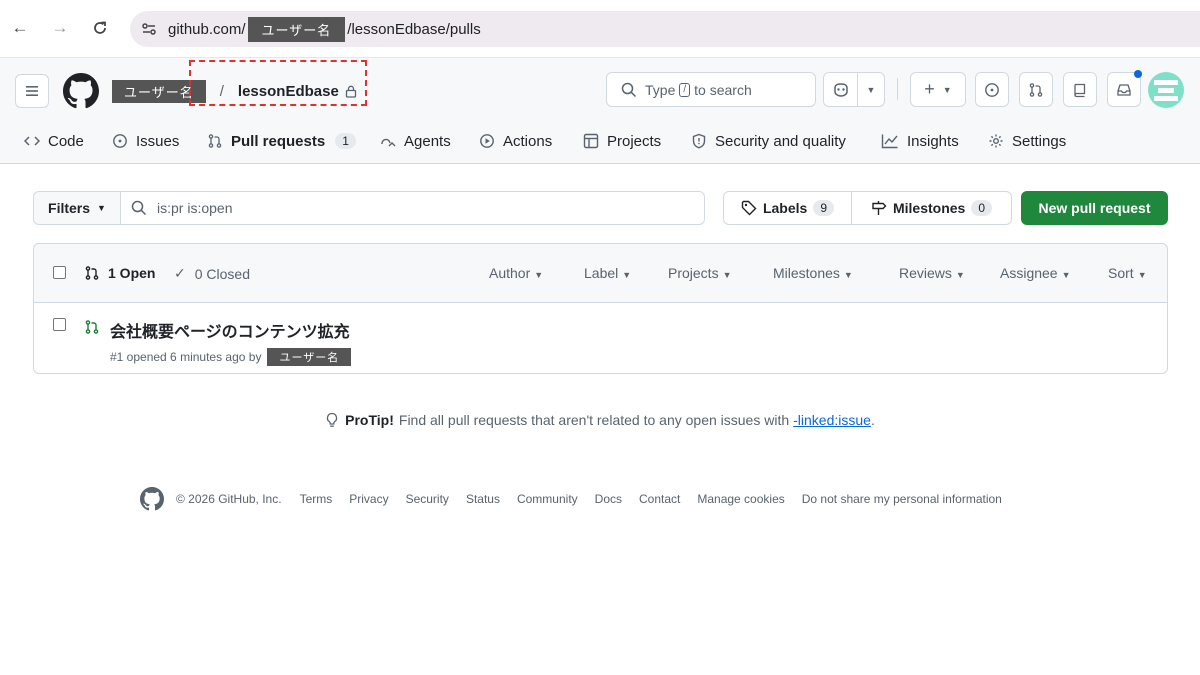 Image resolution: width=1200 pixels, height=675 pixels. Describe the element at coordinates (1036, 89) in the screenshot. I see `pull-requests-icon-button` at that location.